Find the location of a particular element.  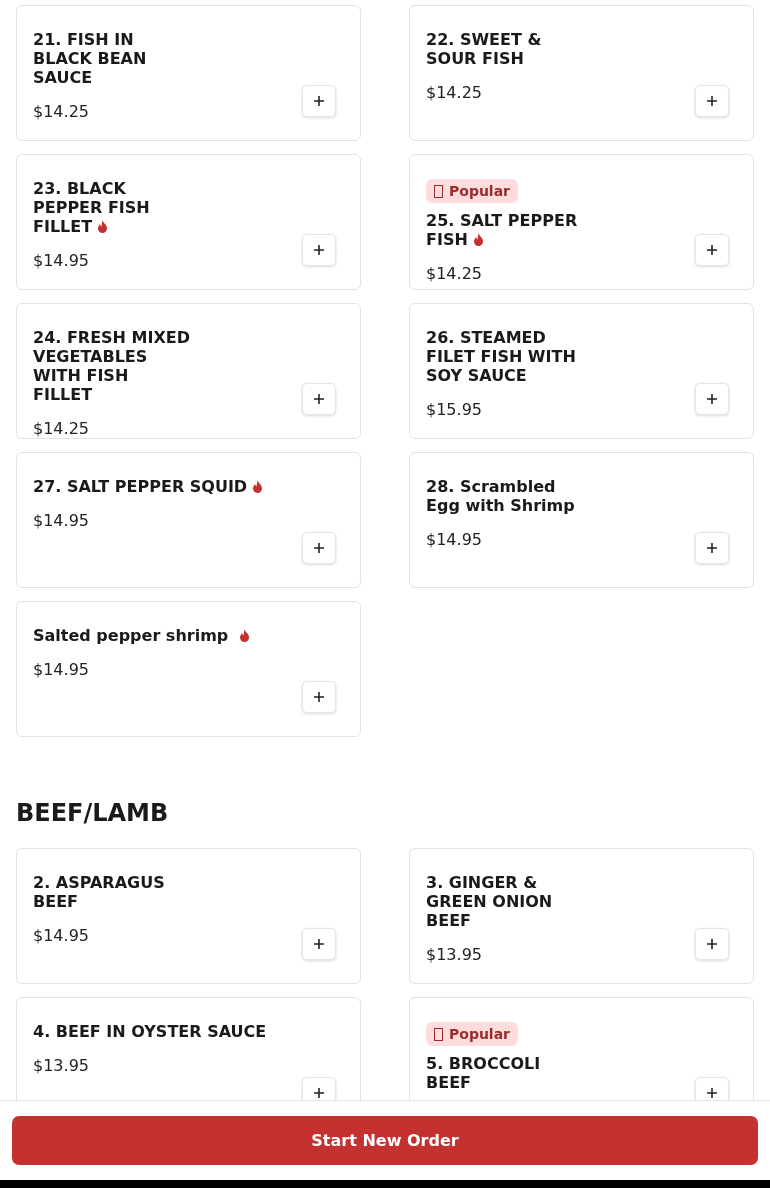

menu-item-card: 22. SWEET & SOUR FISH $14.25 is located at coordinates (581, 73).